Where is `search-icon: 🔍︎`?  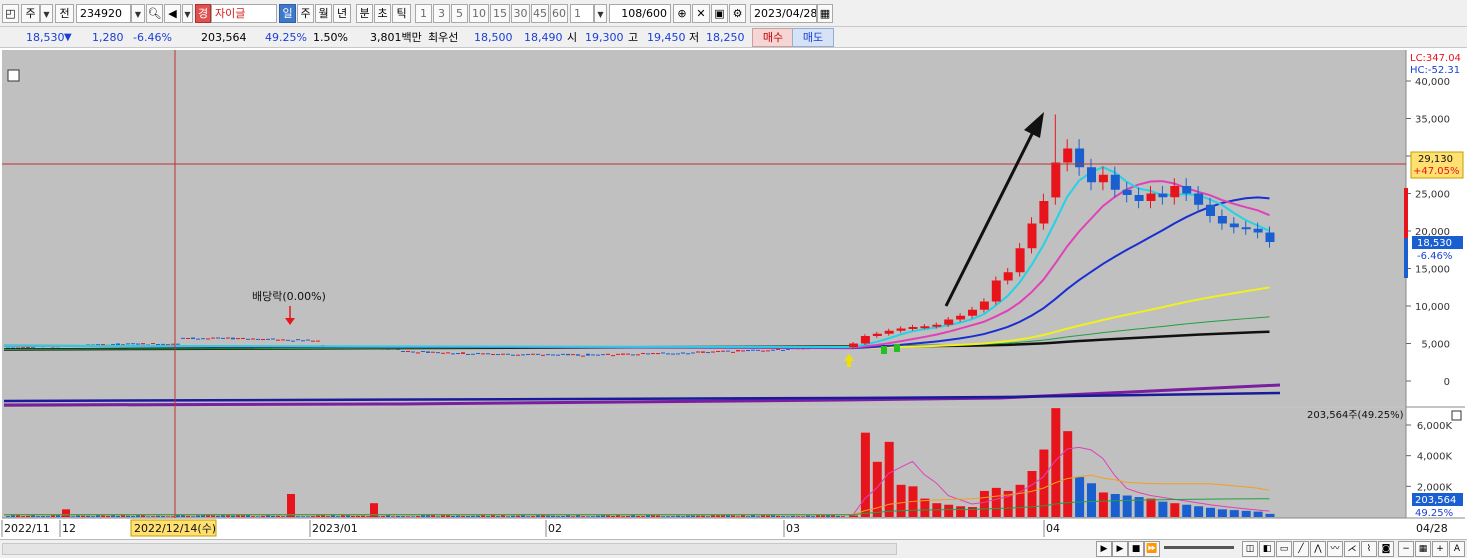 search-icon: 🔍︎ is located at coordinates (154, 13).